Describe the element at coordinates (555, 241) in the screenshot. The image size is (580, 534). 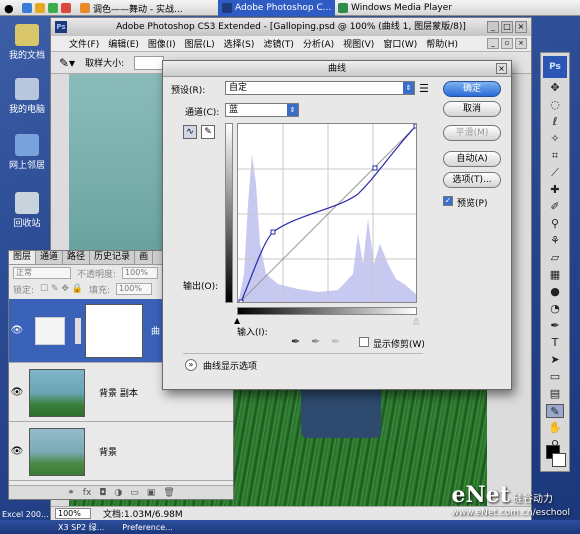
I see `history-brush-tool-icon: ⚘` at that location.